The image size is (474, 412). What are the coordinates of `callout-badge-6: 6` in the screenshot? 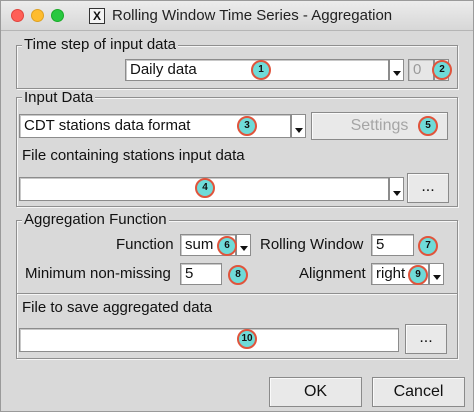 It's located at (227, 246).